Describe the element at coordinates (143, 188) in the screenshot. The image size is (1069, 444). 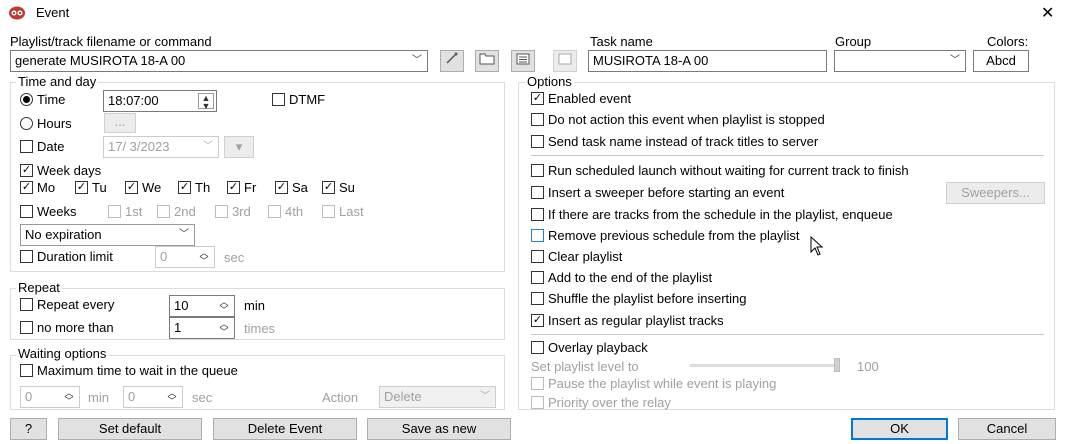
I see `day-we: ✓ We` at that location.